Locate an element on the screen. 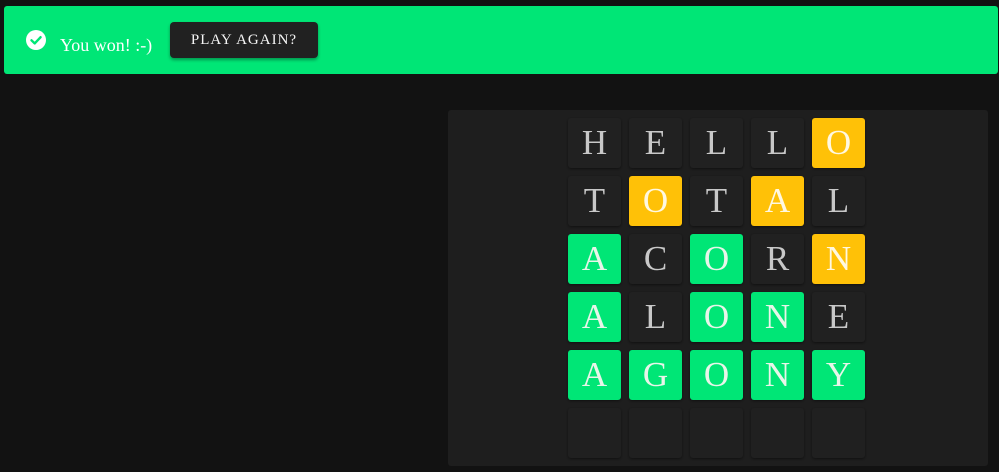 This screenshot has width=999, height=472. tile-correct: G is located at coordinates (655, 375).